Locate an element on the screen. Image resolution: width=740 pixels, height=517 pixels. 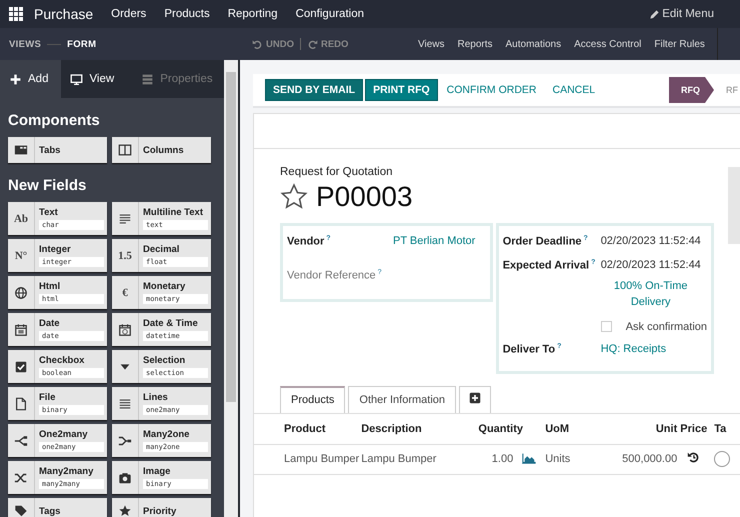
action-button: SEND BY EMAIL is located at coordinates (314, 90).